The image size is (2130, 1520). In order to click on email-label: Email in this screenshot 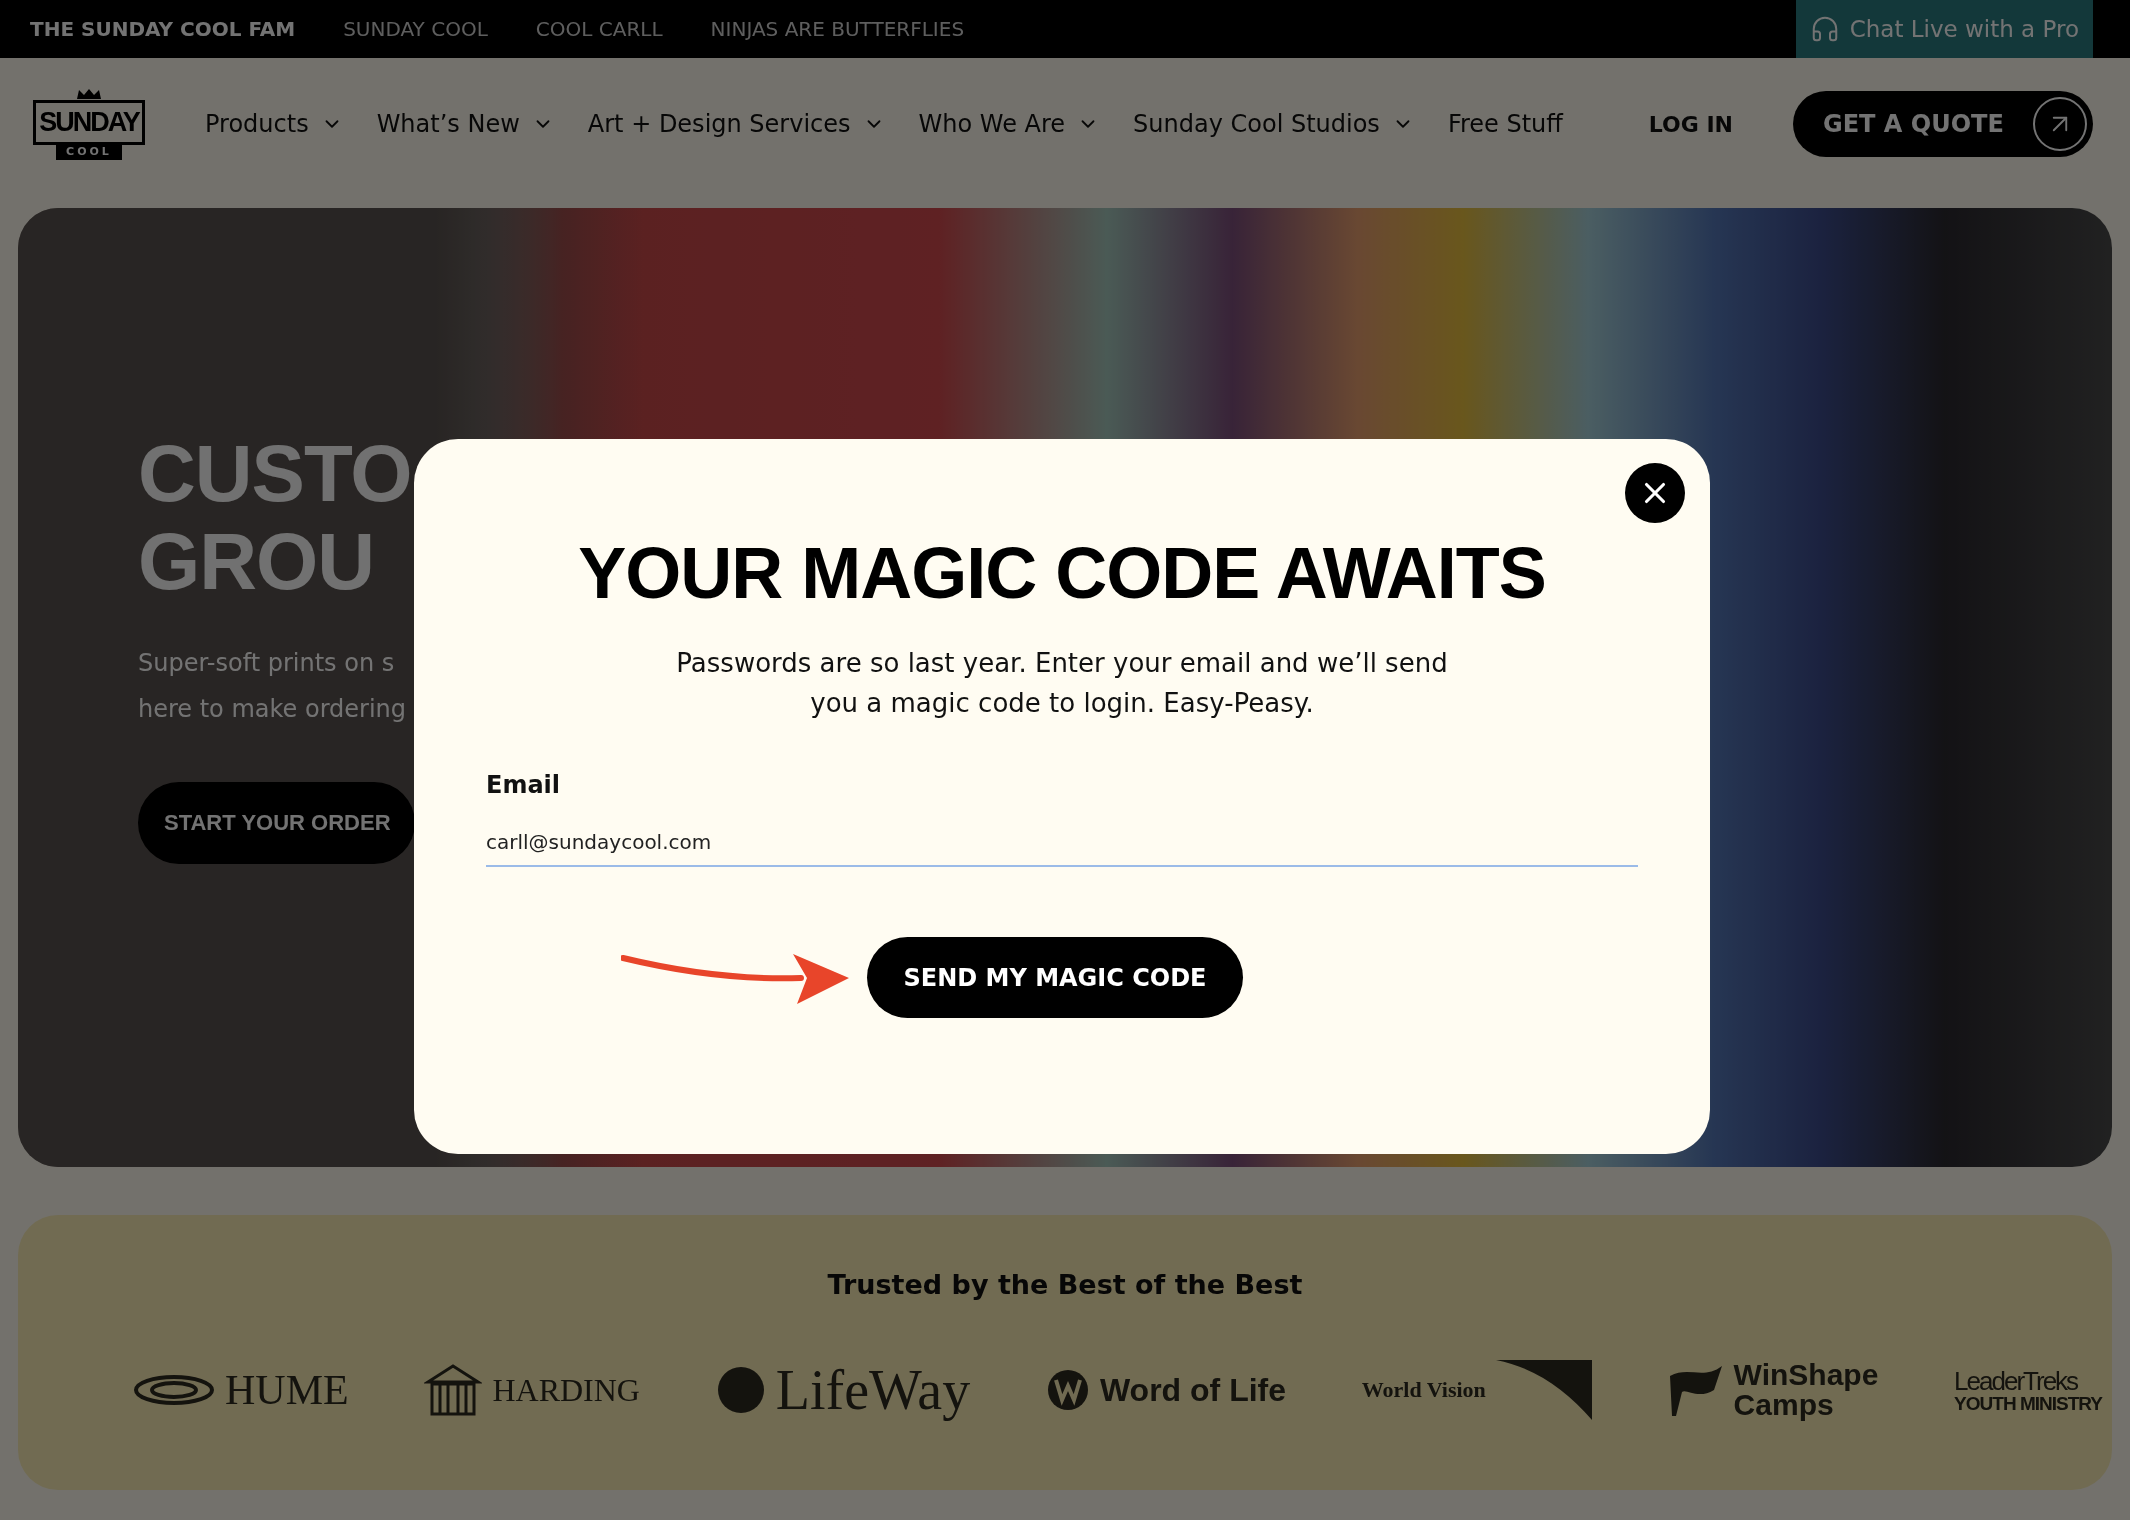, I will do `click(524, 785)`.